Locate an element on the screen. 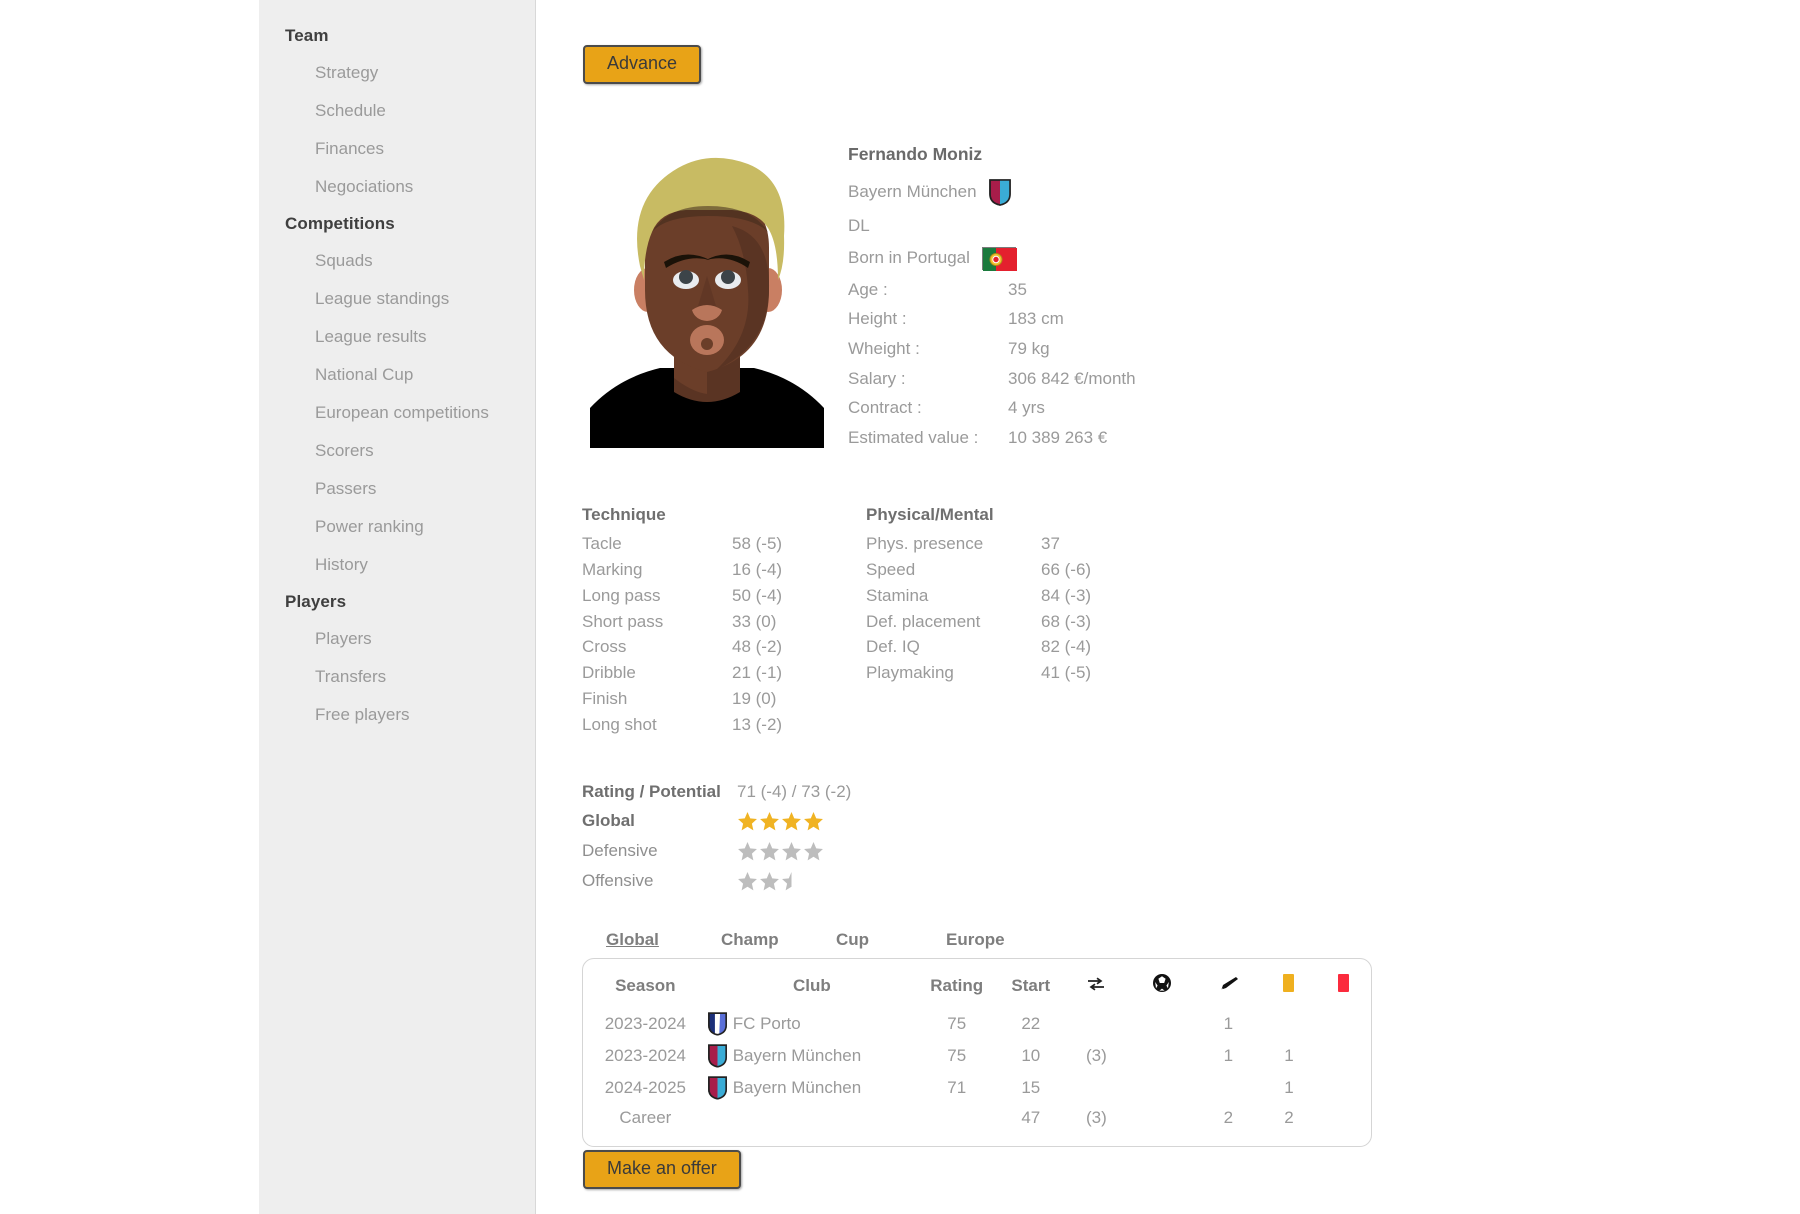 The image size is (1800, 1214). career-table-row: 2023-2024 FC Porto 75 22 1 is located at coordinates (977, 1024).